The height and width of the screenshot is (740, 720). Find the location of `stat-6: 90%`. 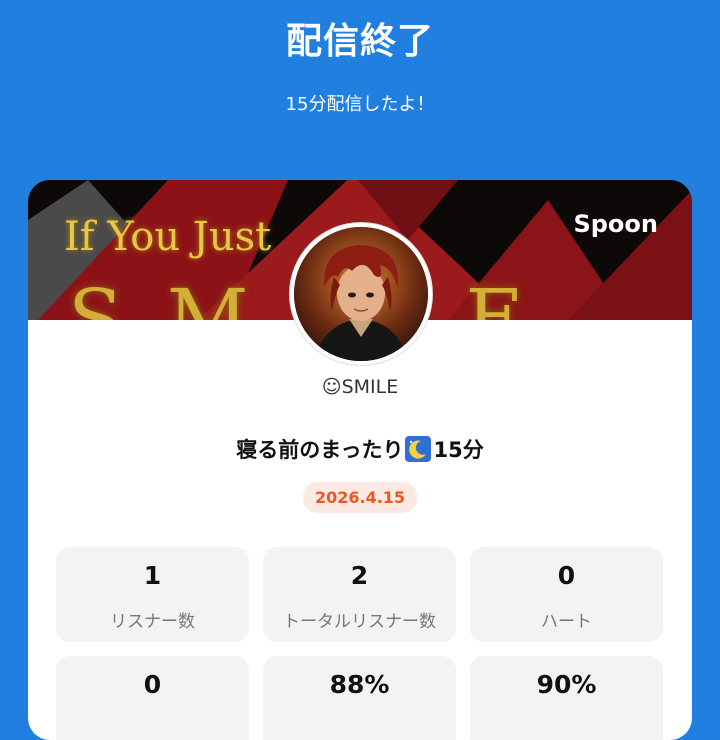

stat-6: 90% is located at coordinates (566, 698).